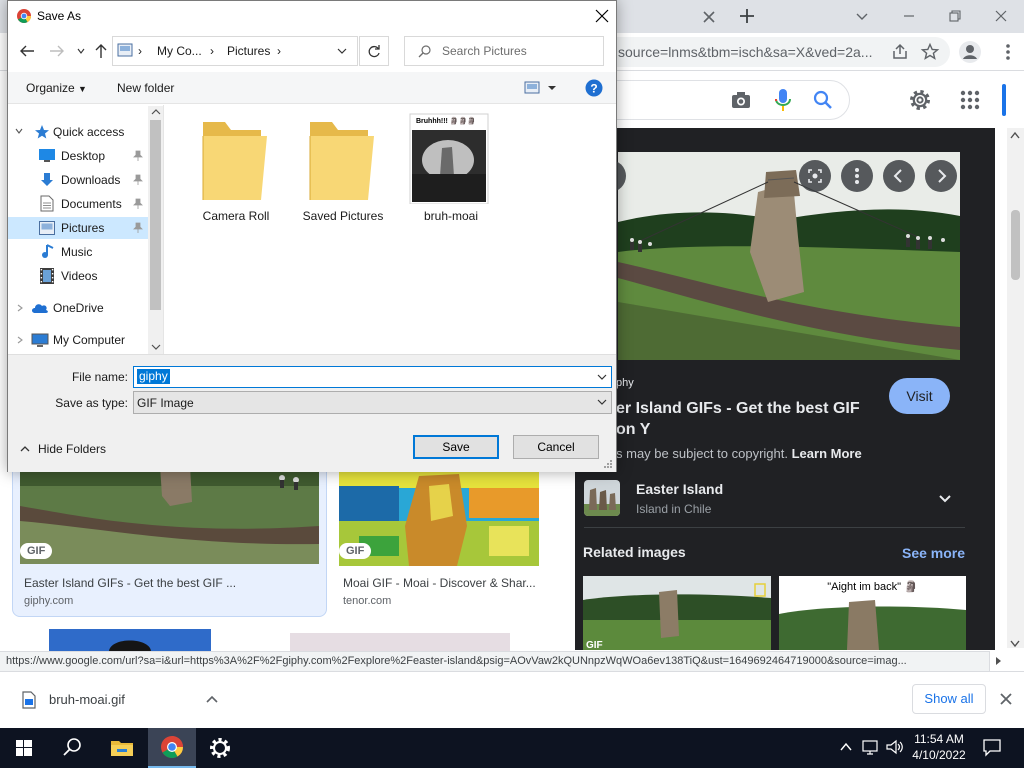 This screenshot has height=768, width=1024. What do you see at coordinates (899, 176) in the screenshot?
I see `preview-prev-icon` at bounding box center [899, 176].